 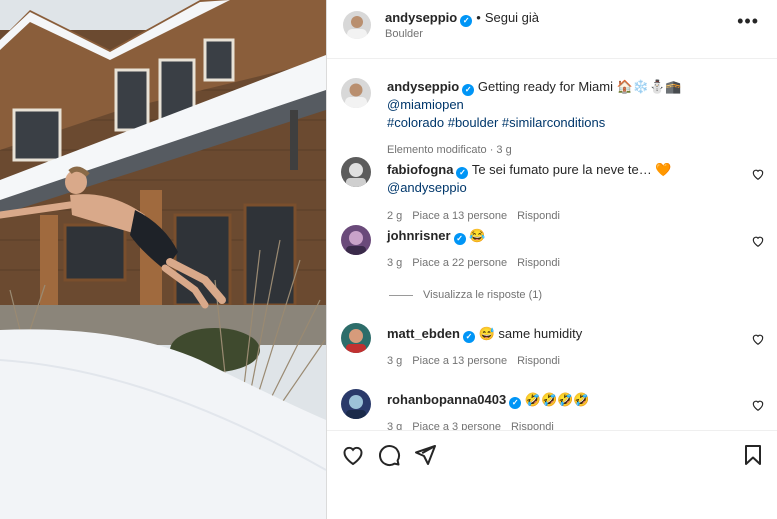 What do you see at coordinates (423, 333) in the screenshot?
I see `comment-username: matt_ebden` at bounding box center [423, 333].